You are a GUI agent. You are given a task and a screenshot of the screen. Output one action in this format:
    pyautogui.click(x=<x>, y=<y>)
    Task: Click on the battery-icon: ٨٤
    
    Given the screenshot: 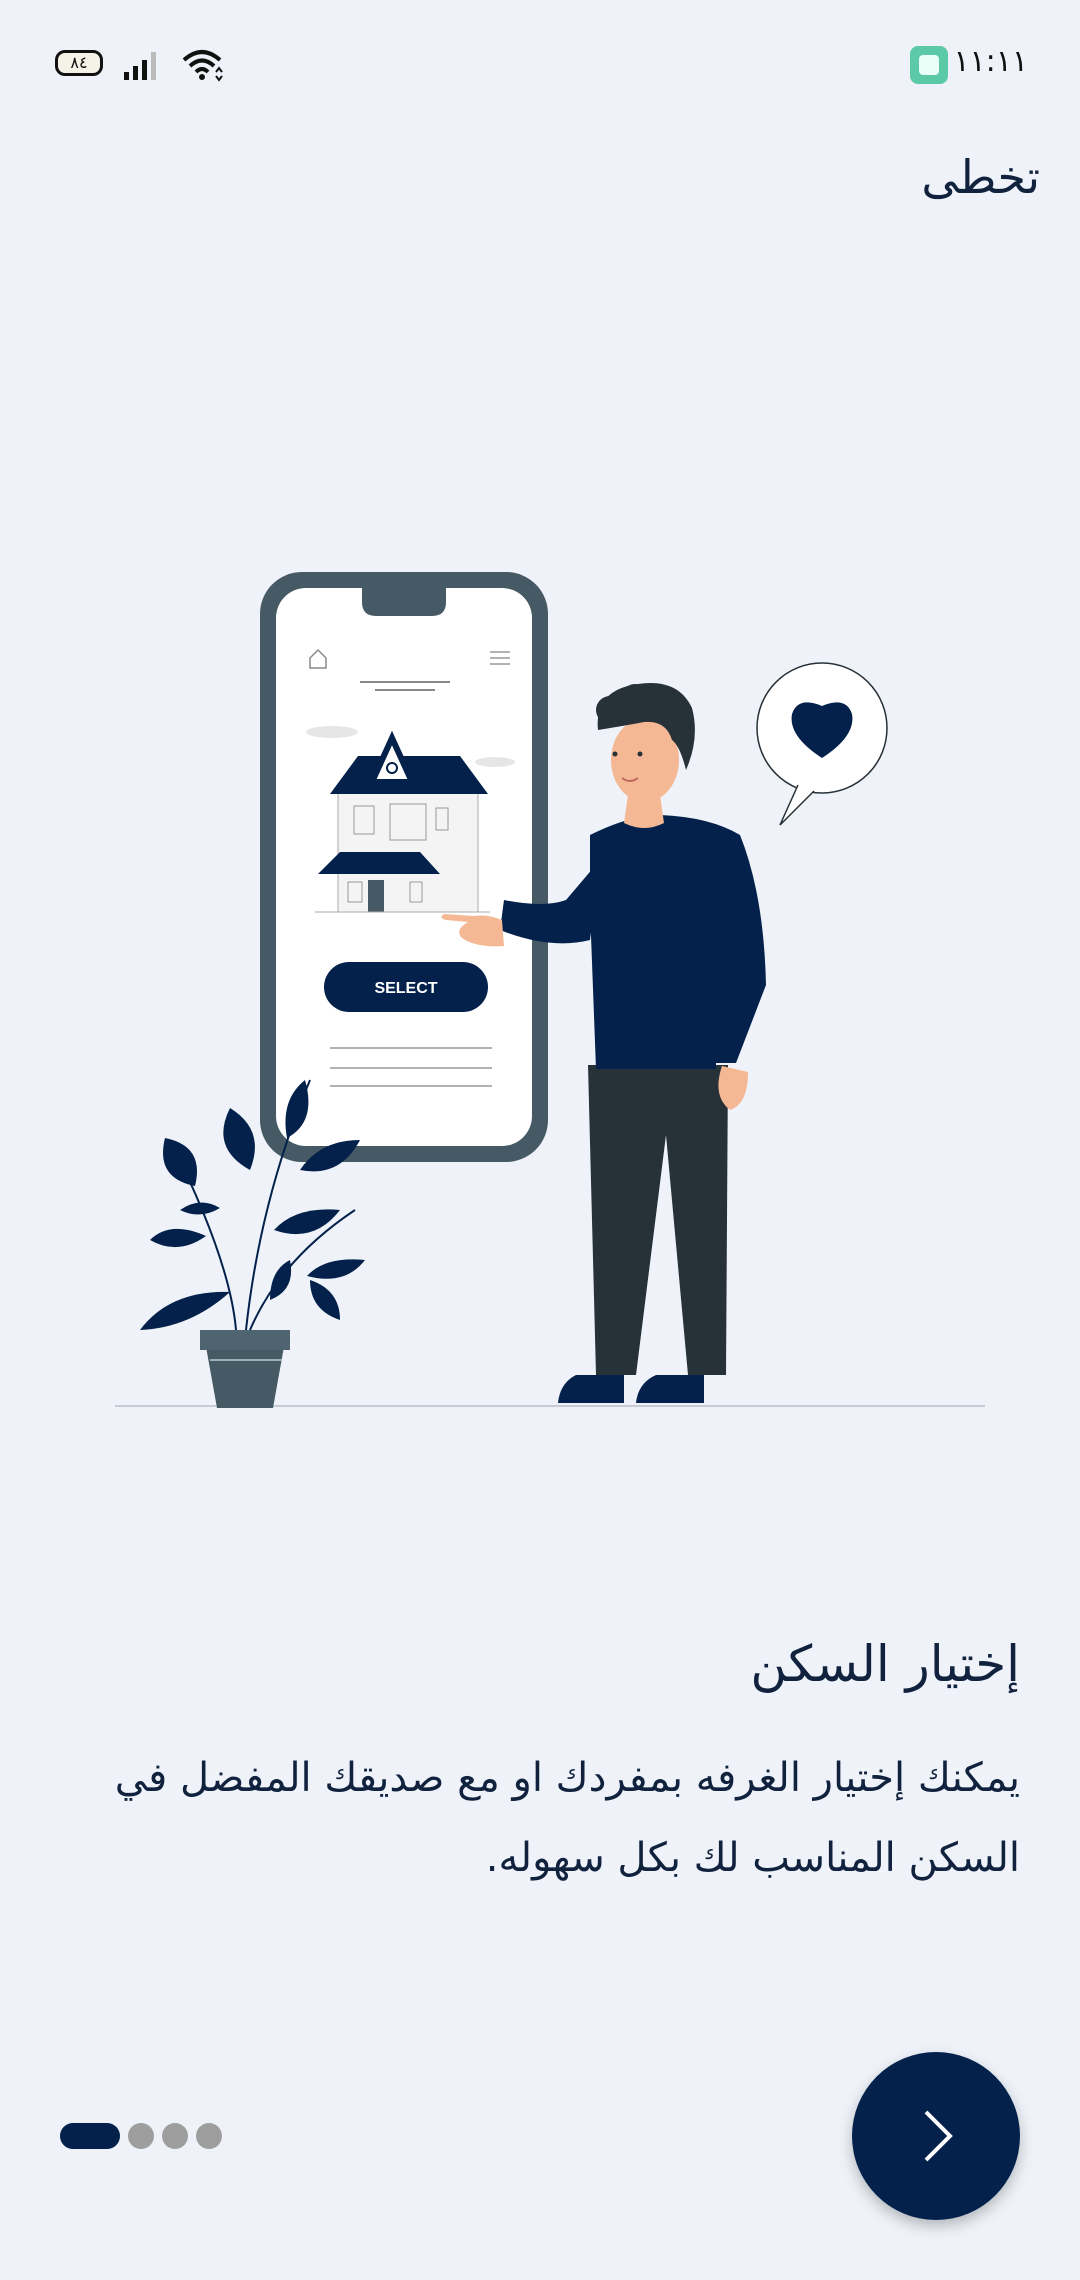 What is the action you would take?
    pyautogui.click(x=79, y=63)
    